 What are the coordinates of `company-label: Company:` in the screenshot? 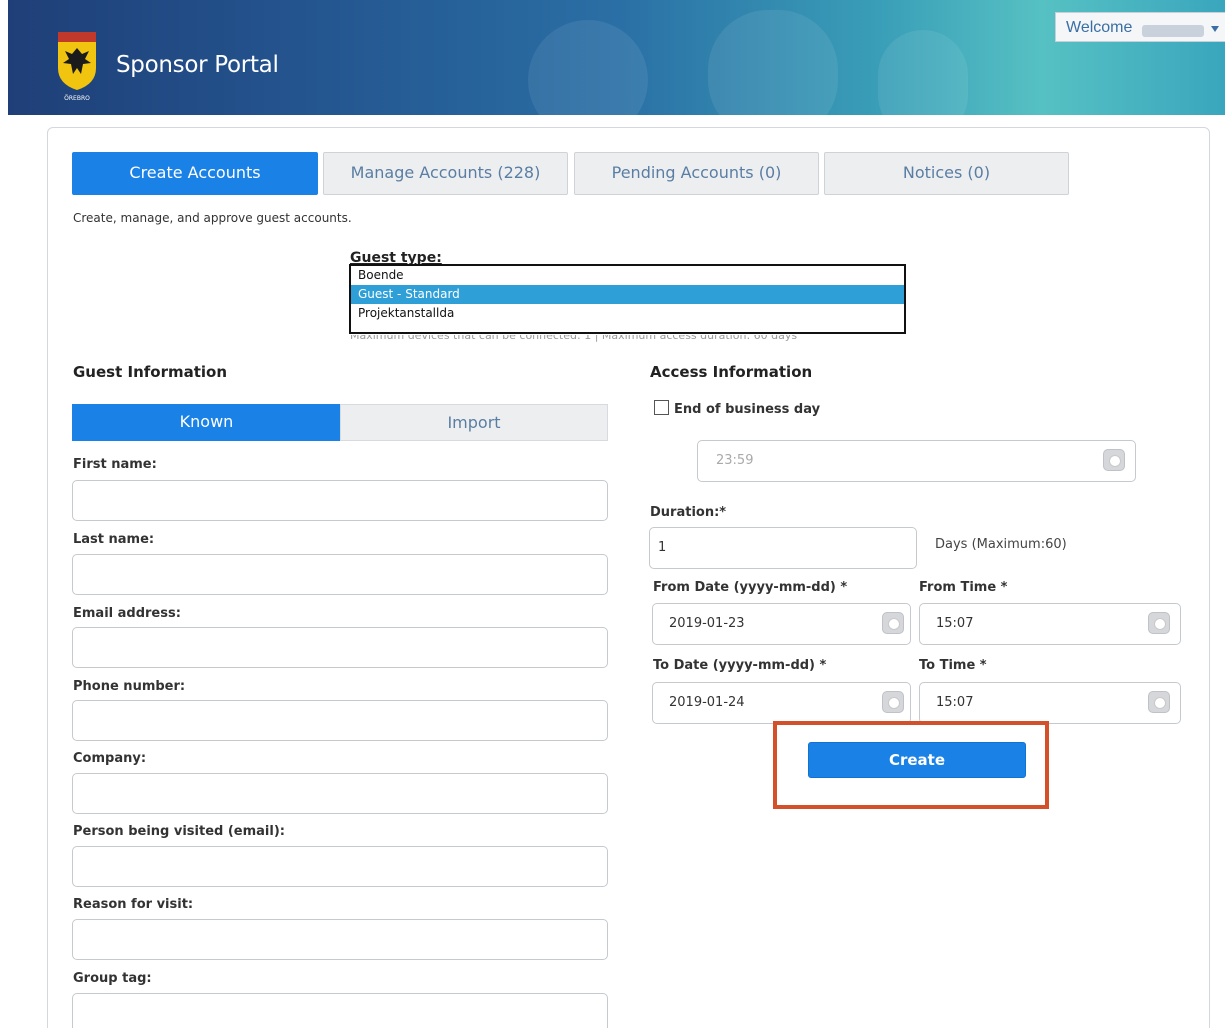 It's located at (110, 758).